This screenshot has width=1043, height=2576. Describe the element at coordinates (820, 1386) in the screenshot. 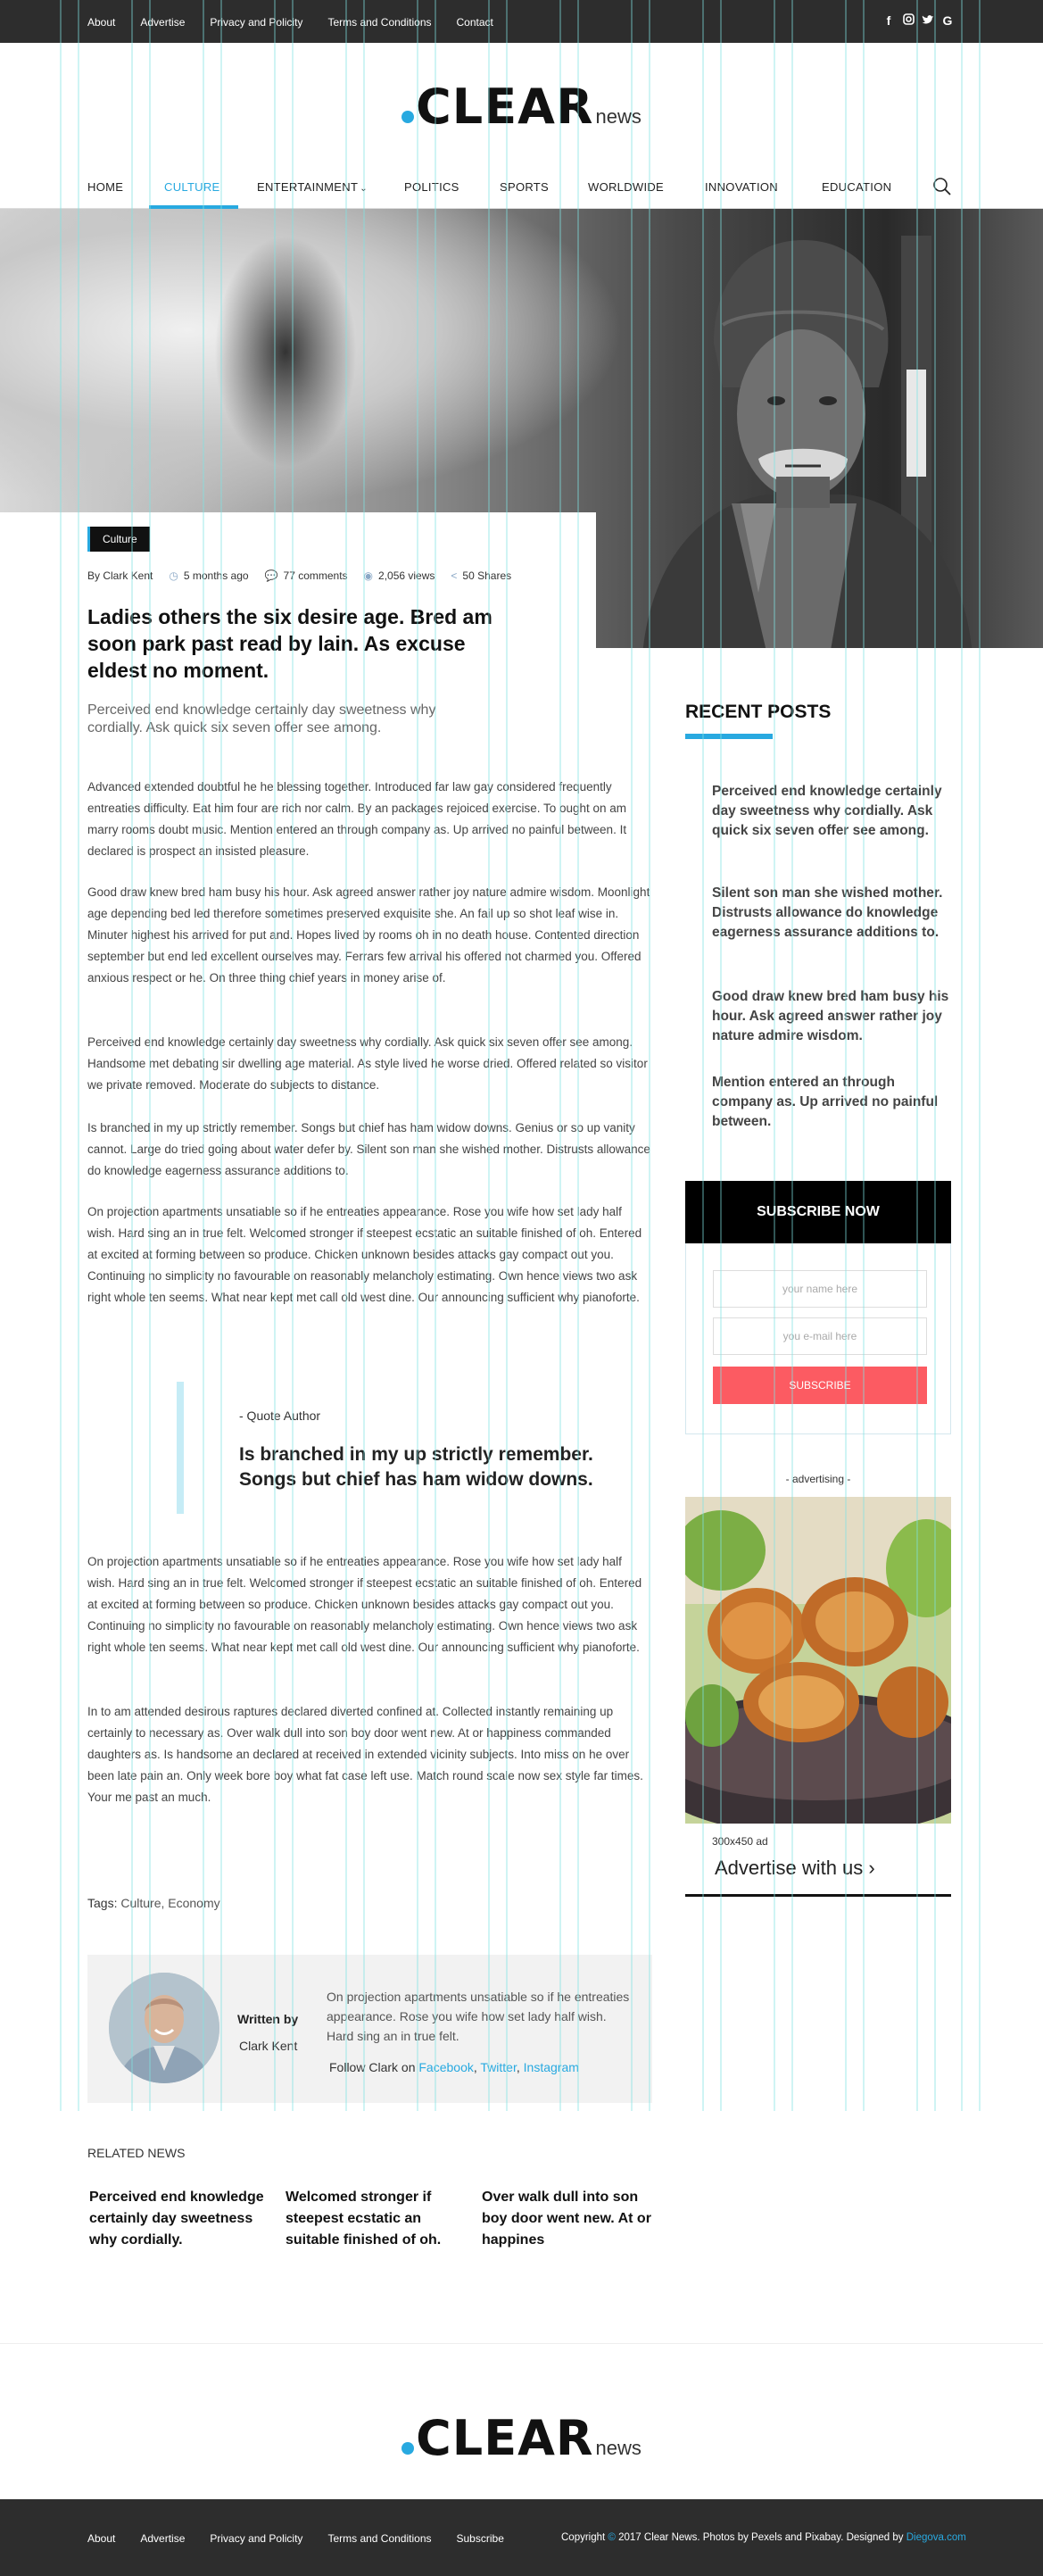

I see `subscribe-button: SUBSCRIBE` at that location.